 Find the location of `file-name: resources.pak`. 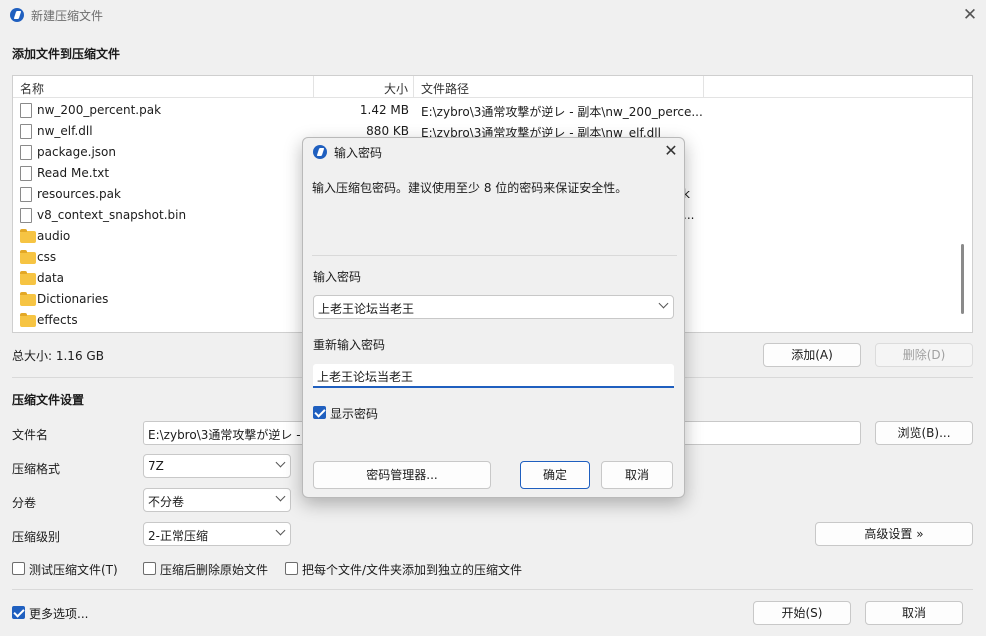

file-name: resources.pak is located at coordinates (79, 194).